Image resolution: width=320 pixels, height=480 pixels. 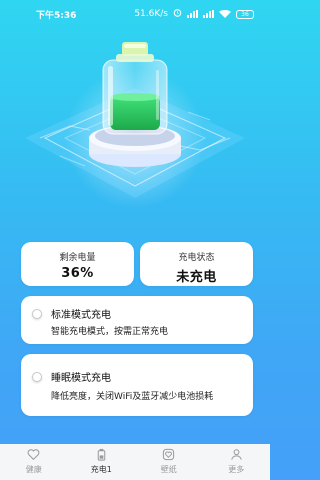 What do you see at coordinates (137, 385) in the screenshot?
I see `sleep-mode-option: 睡眠模式充电 降低亮度，关闭WiFi及蓝牙减少电池损耗` at bounding box center [137, 385].